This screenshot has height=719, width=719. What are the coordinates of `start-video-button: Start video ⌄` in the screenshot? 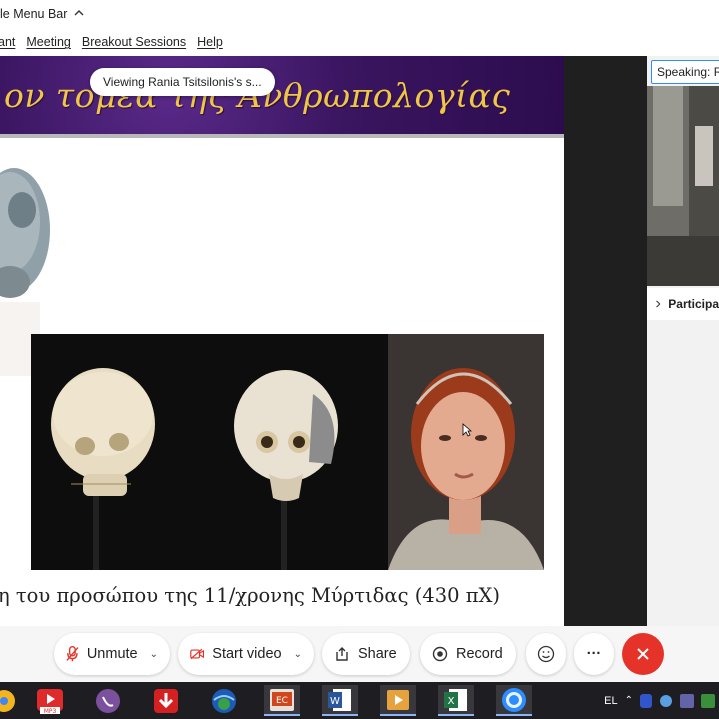 It's located at (246, 654).